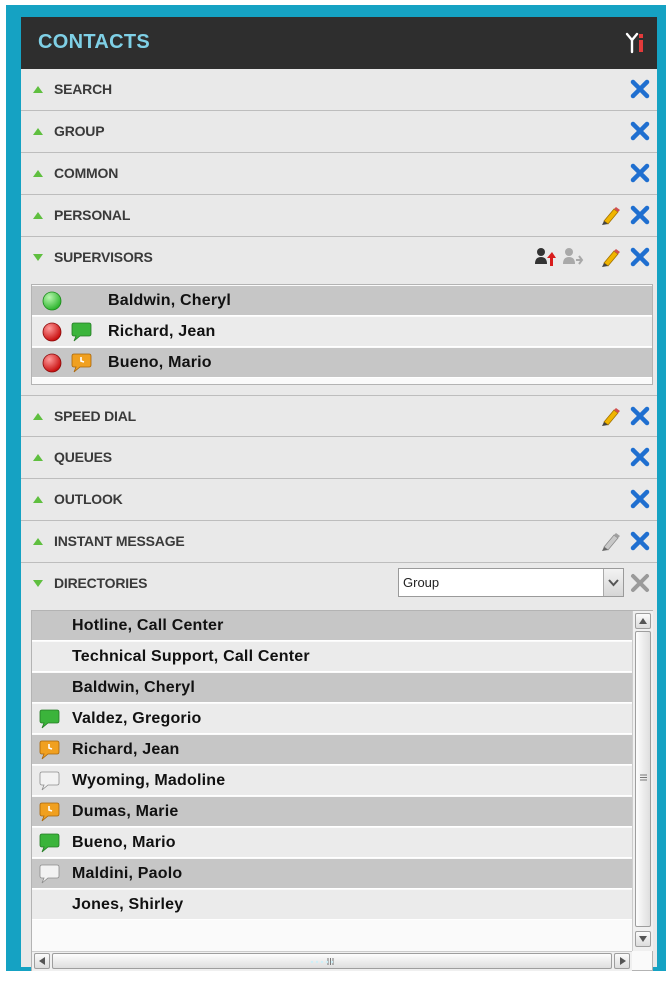 The width and height of the screenshot is (668, 981). What do you see at coordinates (125, 811) in the screenshot?
I see `contact-name: Dumas, Marie` at bounding box center [125, 811].